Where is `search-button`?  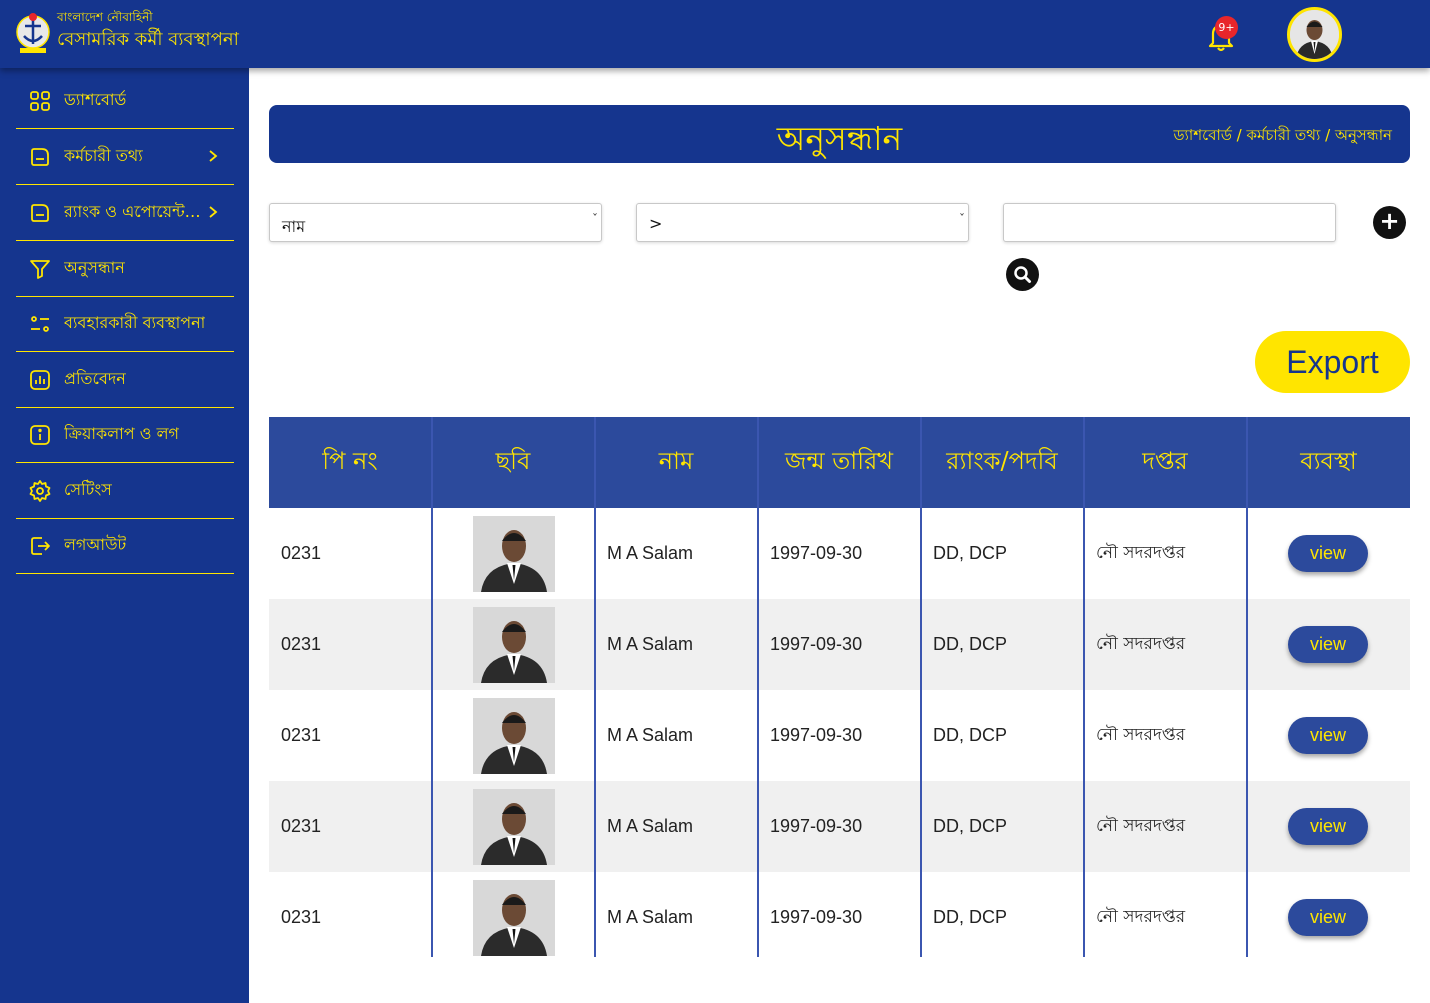
search-button is located at coordinates (1022, 274).